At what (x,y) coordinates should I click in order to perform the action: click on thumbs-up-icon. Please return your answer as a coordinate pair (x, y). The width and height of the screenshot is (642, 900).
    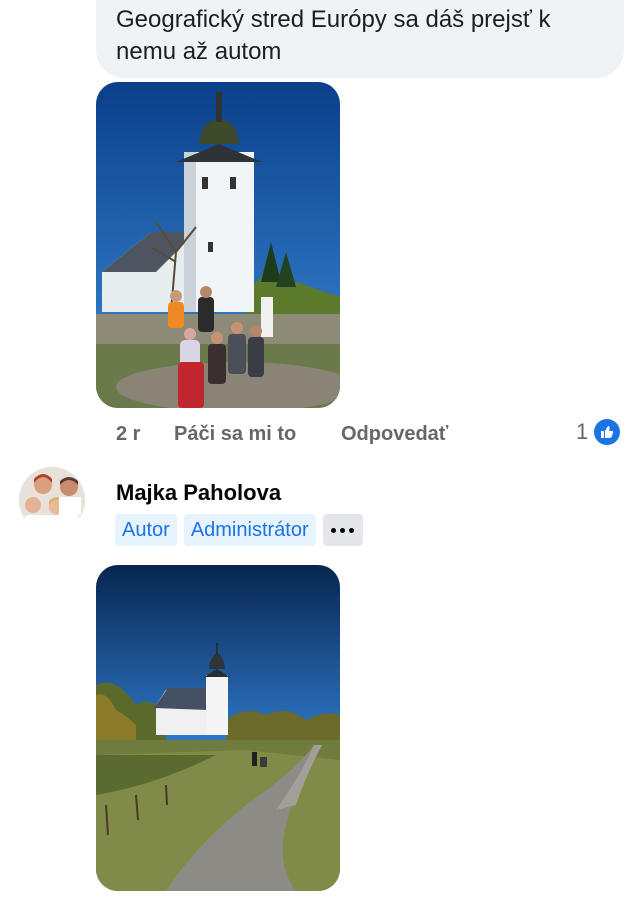
    Looking at the image, I should click on (607, 432).